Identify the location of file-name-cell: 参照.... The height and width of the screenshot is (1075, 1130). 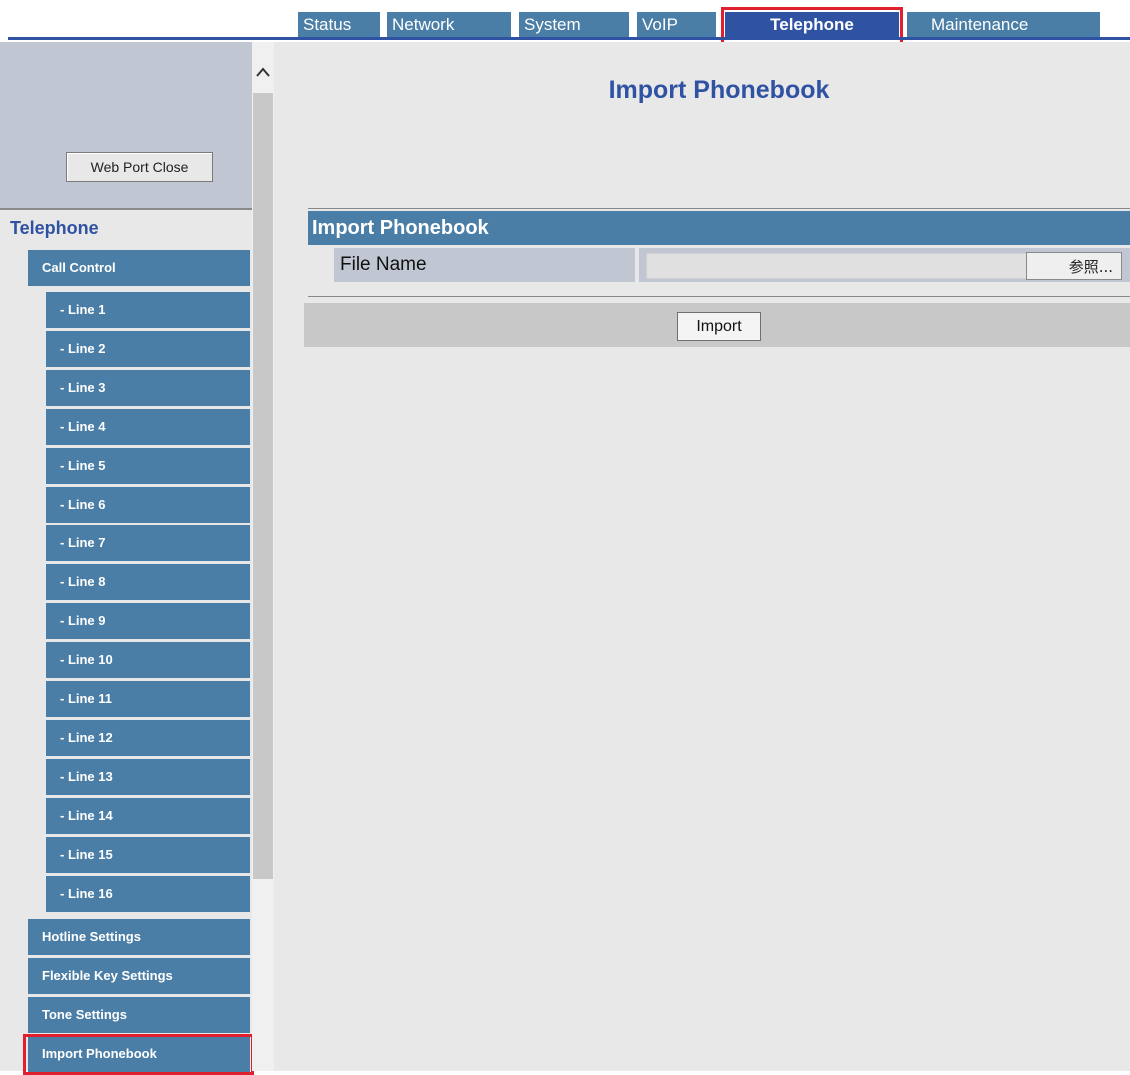
(884, 265).